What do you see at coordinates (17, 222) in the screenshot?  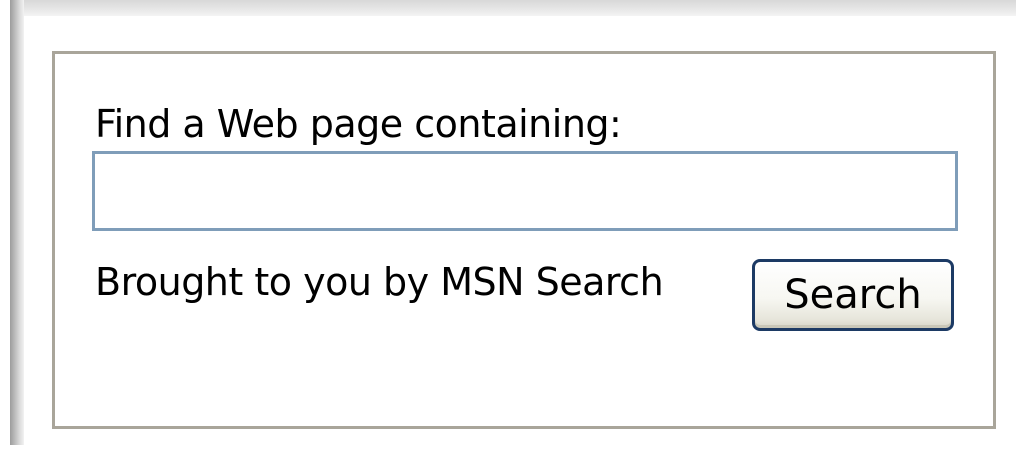 I see `frame-shadow-left` at bounding box center [17, 222].